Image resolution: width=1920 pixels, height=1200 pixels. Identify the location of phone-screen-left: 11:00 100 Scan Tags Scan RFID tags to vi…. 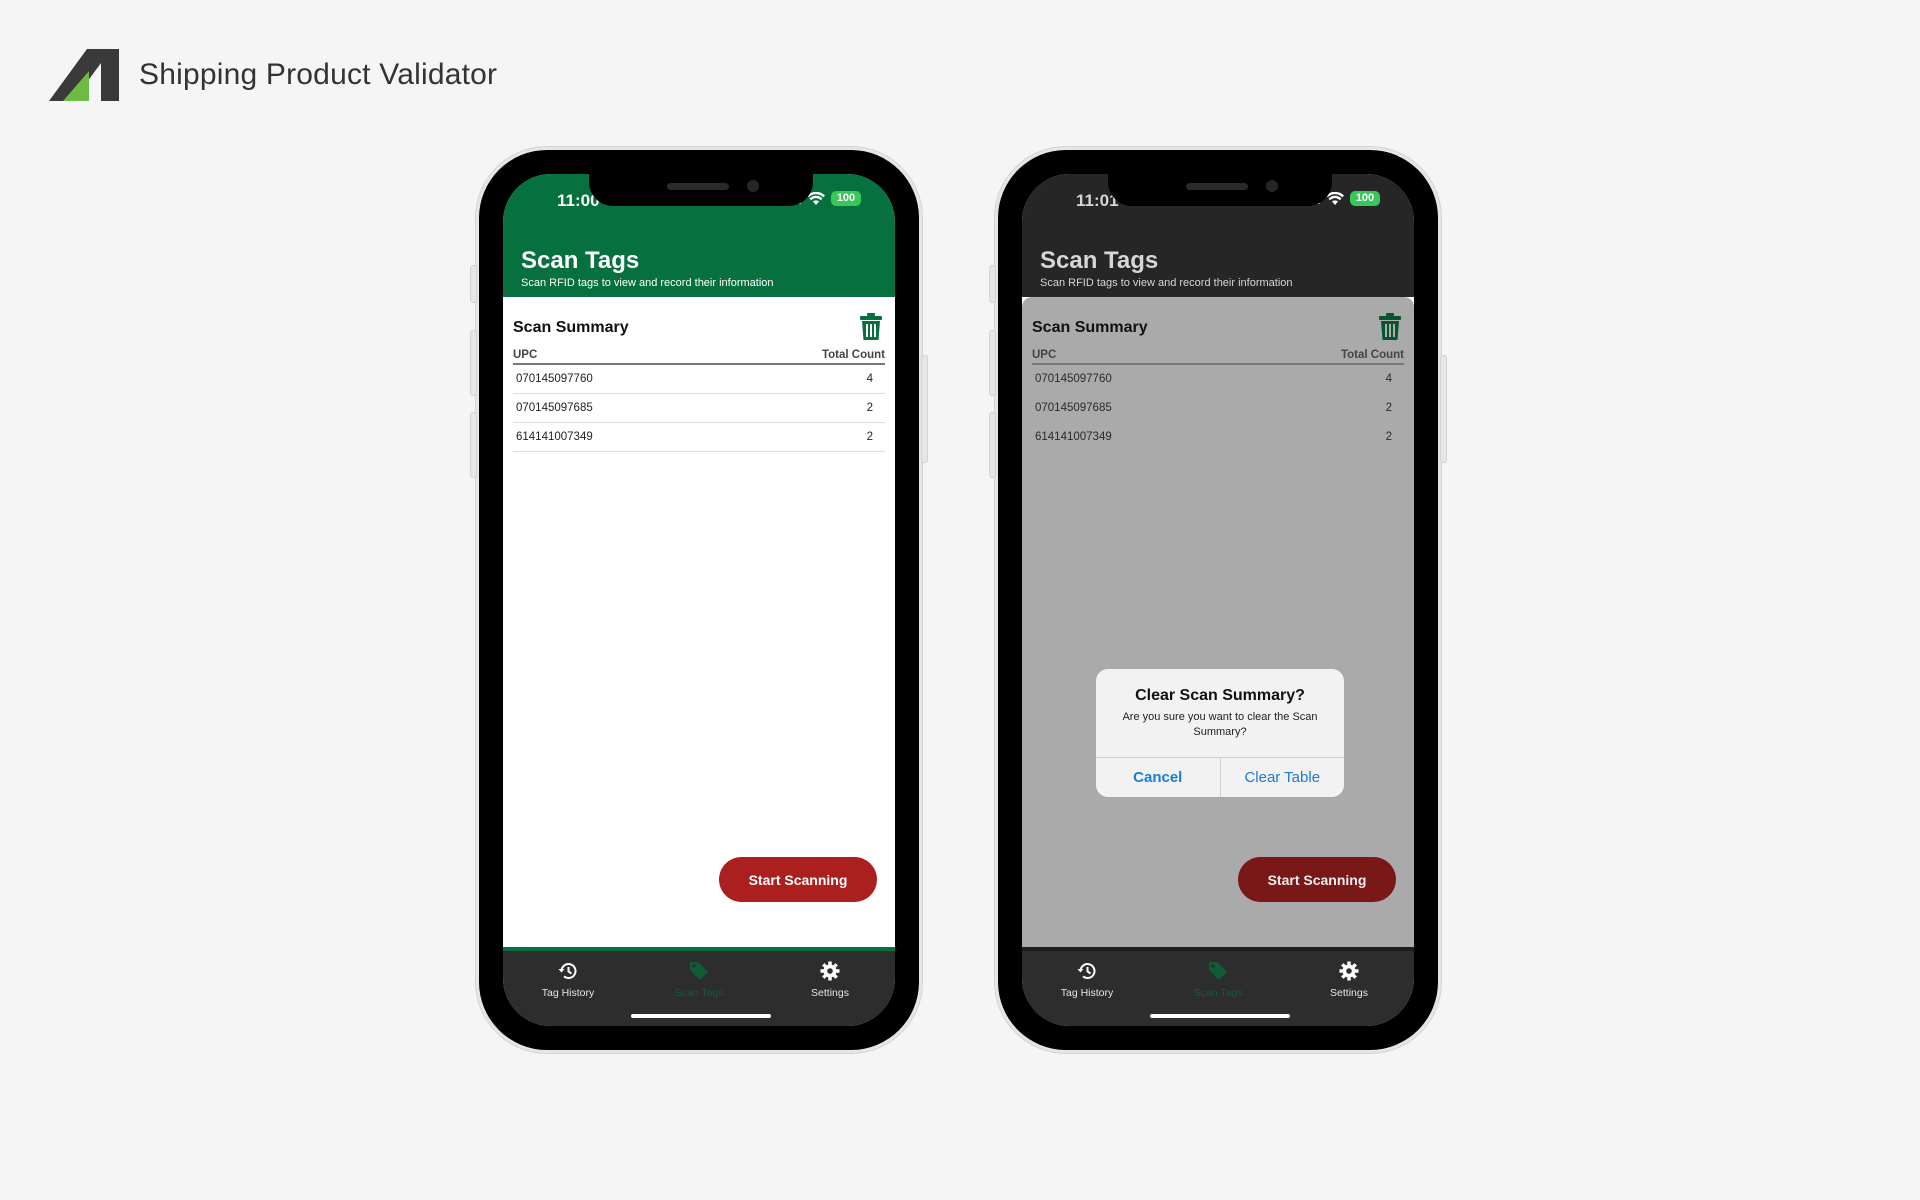
(699, 600).